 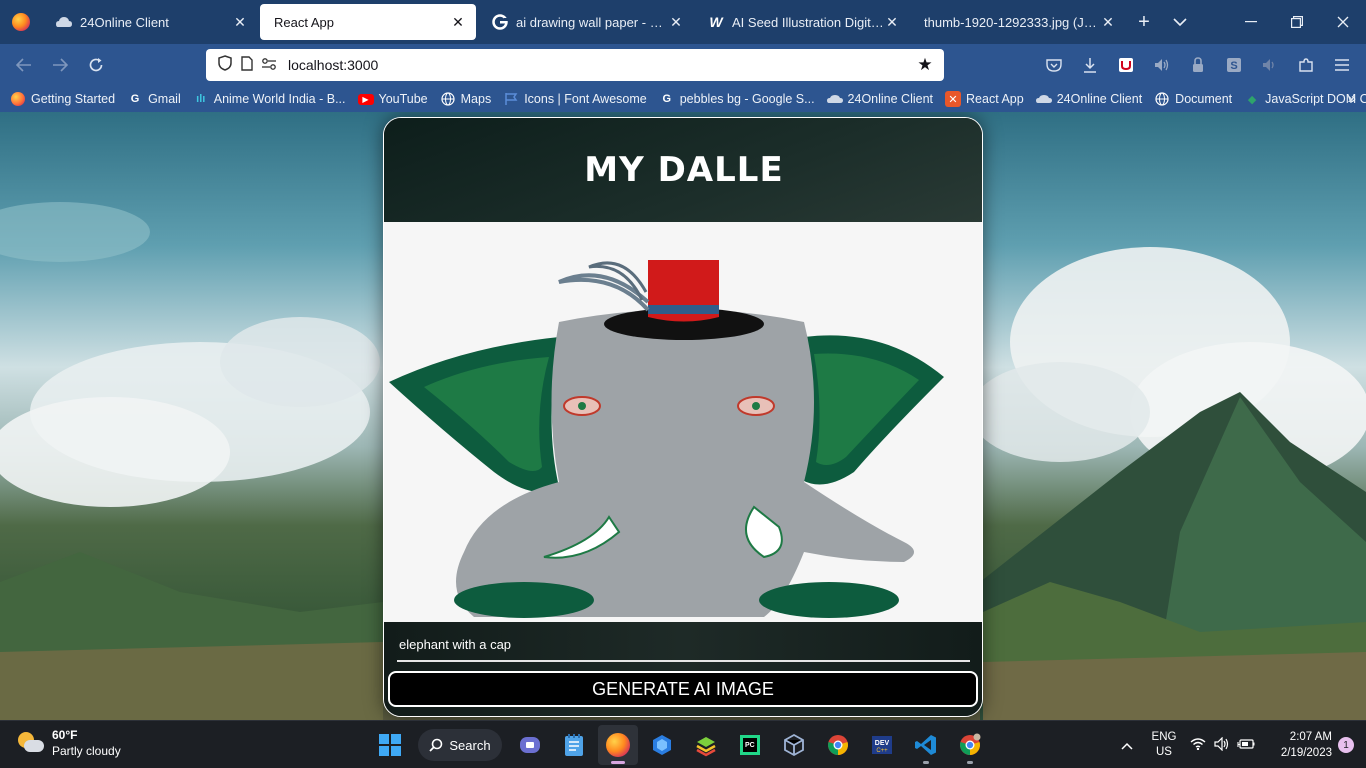 I want to click on tab-24online: 24Online Client ✕, so click(x=150, y=22).